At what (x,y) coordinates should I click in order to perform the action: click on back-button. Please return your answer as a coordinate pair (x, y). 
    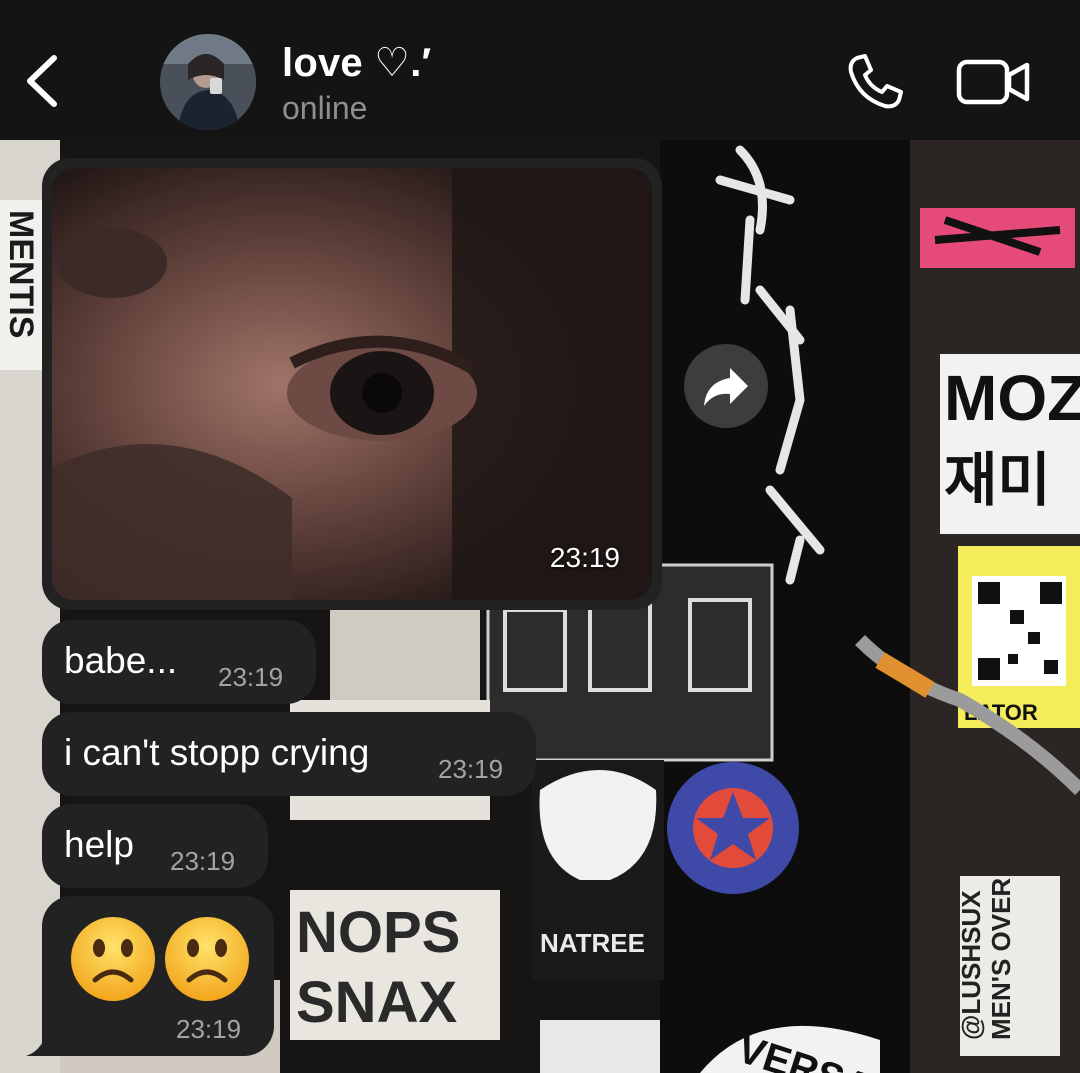
    Looking at the image, I should click on (43, 81).